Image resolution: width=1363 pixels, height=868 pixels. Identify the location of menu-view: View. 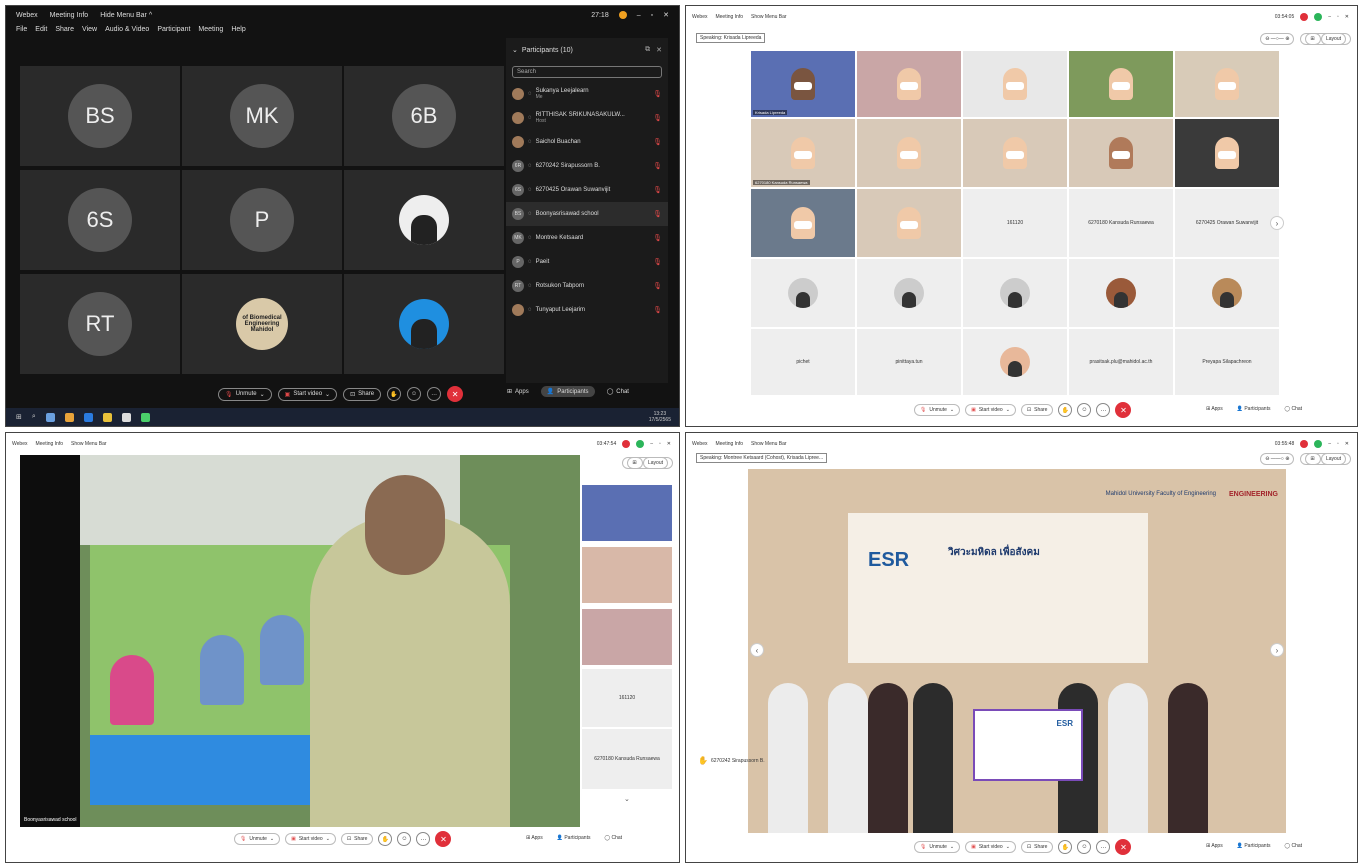
(89, 29).